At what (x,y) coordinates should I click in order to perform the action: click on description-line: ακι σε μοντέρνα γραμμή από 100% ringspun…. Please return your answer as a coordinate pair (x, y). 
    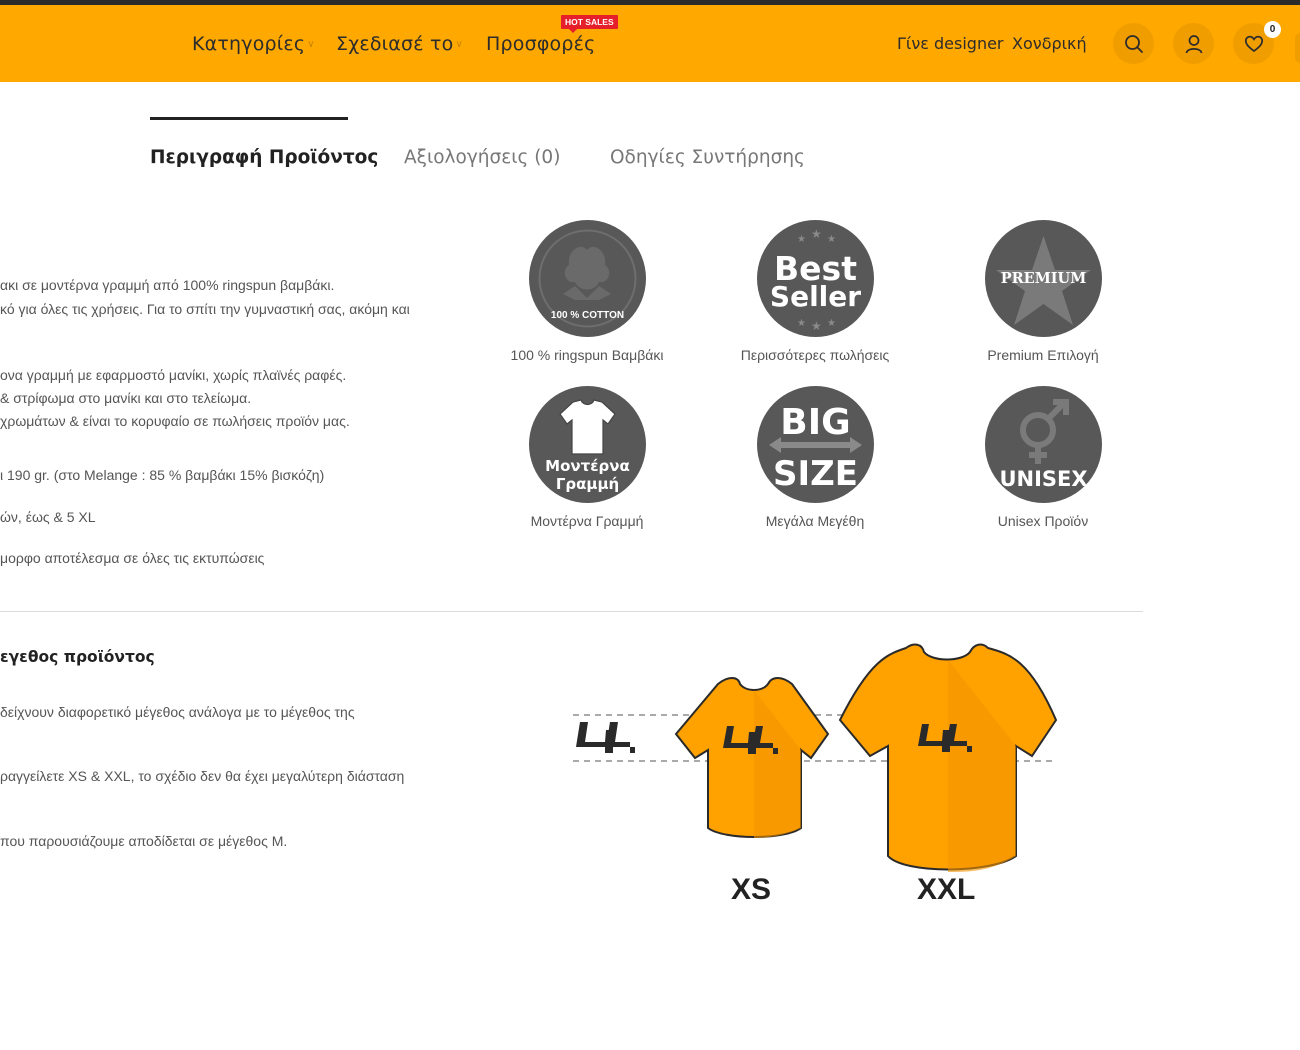
    Looking at the image, I should click on (167, 285).